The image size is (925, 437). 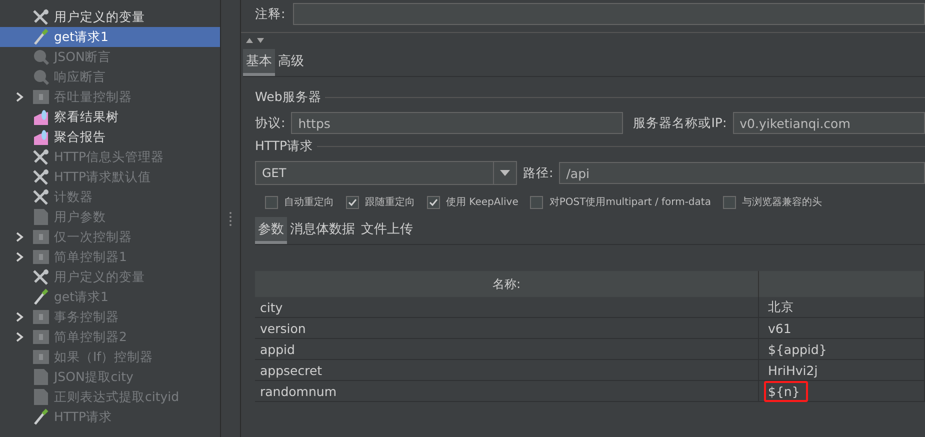 I want to click on tree-item: 计数器, so click(x=110, y=197).